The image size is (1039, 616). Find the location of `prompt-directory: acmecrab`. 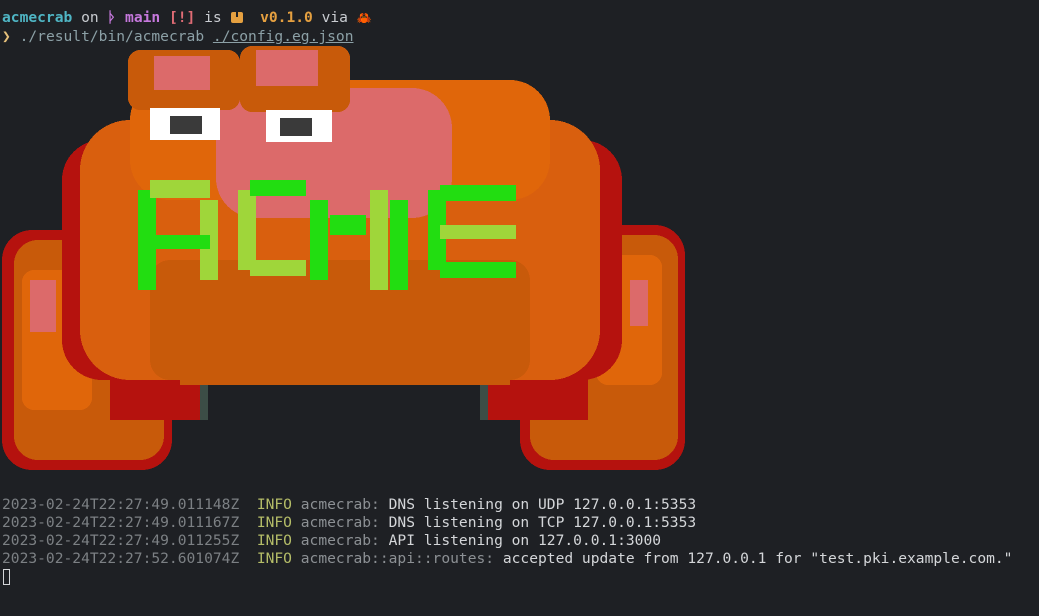

prompt-directory: acmecrab is located at coordinates (37, 17).